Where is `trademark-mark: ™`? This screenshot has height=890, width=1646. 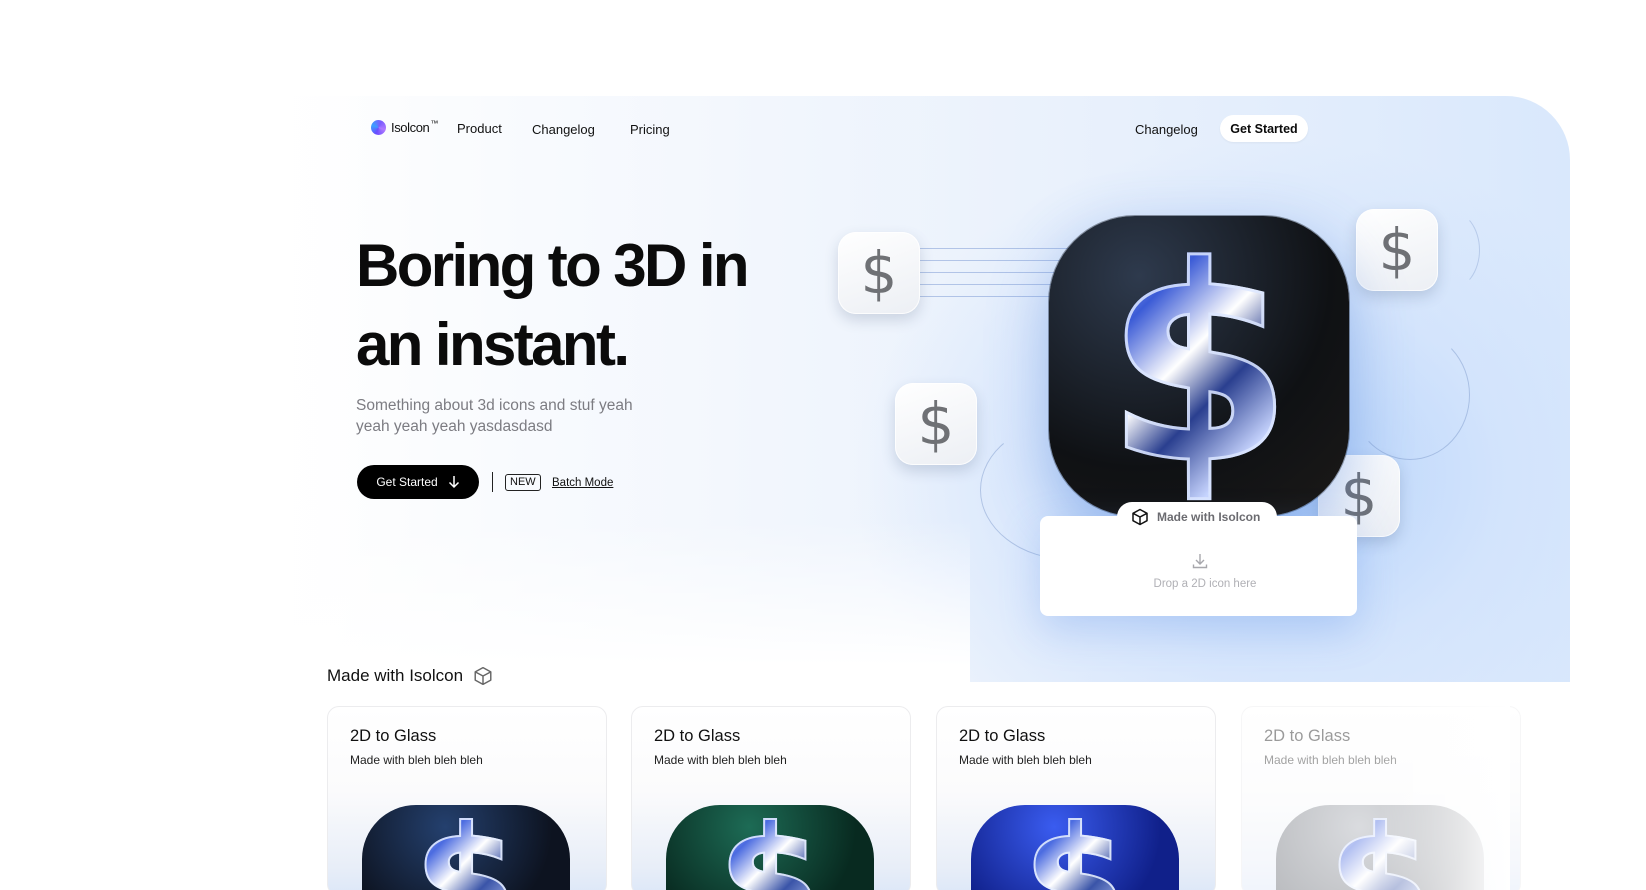
trademark-mark: ™ is located at coordinates (434, 123).